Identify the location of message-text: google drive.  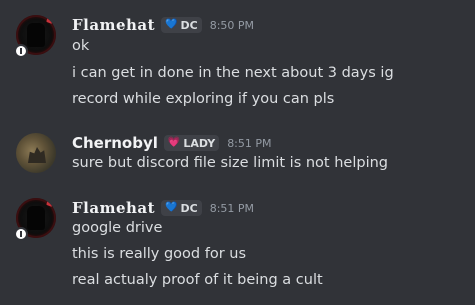
(117, 228).